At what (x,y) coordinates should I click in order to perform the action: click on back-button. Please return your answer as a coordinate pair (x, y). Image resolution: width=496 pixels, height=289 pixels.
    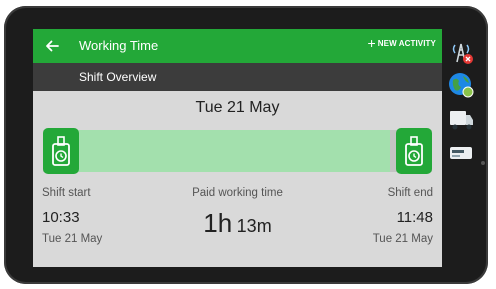
    Looking at the image, I should click on (52, 46).